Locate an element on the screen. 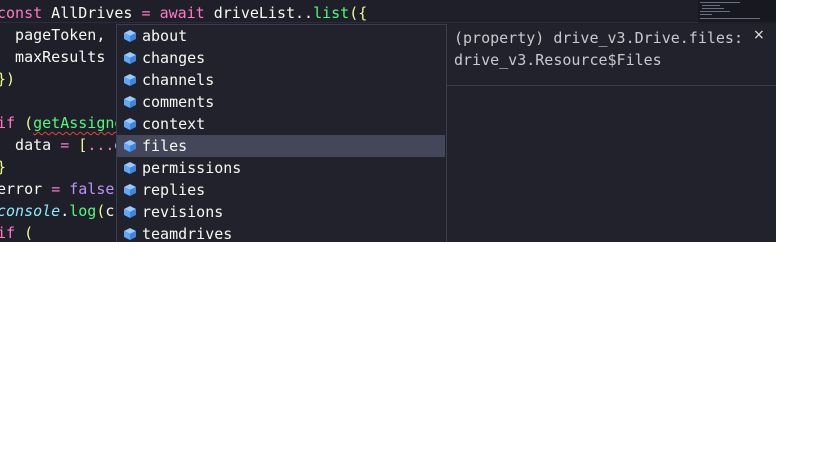 The image size is (819, 460). code-line: console.log(c) is located at coordinates (61, 211).